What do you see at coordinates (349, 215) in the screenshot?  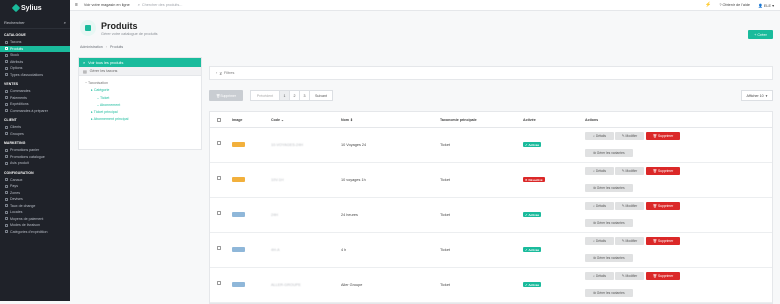 I see `product-name: 24 heures` at bounding box center [349, 215].